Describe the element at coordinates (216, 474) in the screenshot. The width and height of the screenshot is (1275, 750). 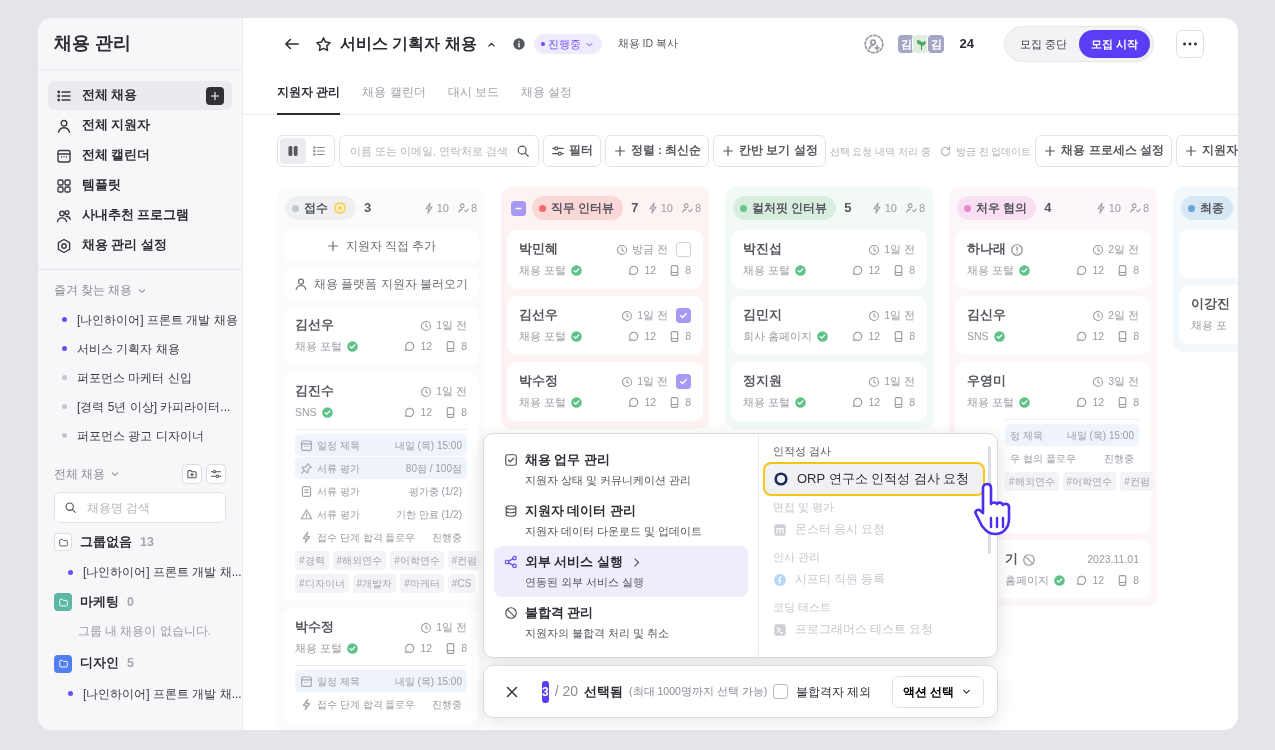
I see `settings-button` at that location.